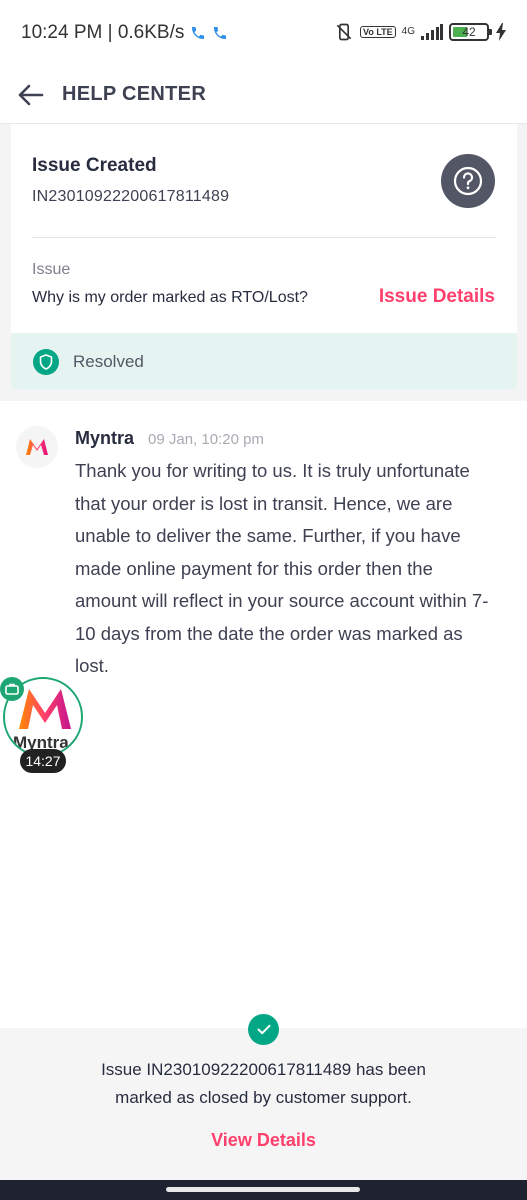 The width and height of the screenshot is (527, 1200). Describe the element at coordinates (94, 165) in the screenshot. I see `issue-heading: Issue Created` at that location.